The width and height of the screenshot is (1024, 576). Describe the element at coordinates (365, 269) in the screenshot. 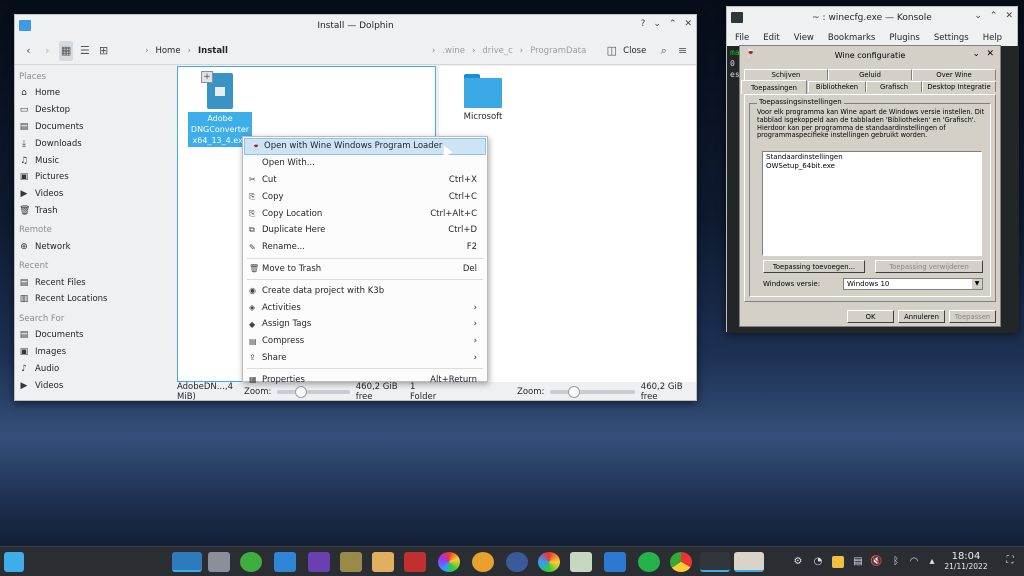

I see `menu-item-move-to-trash: 🗑 Move to Trash Del` at that location.